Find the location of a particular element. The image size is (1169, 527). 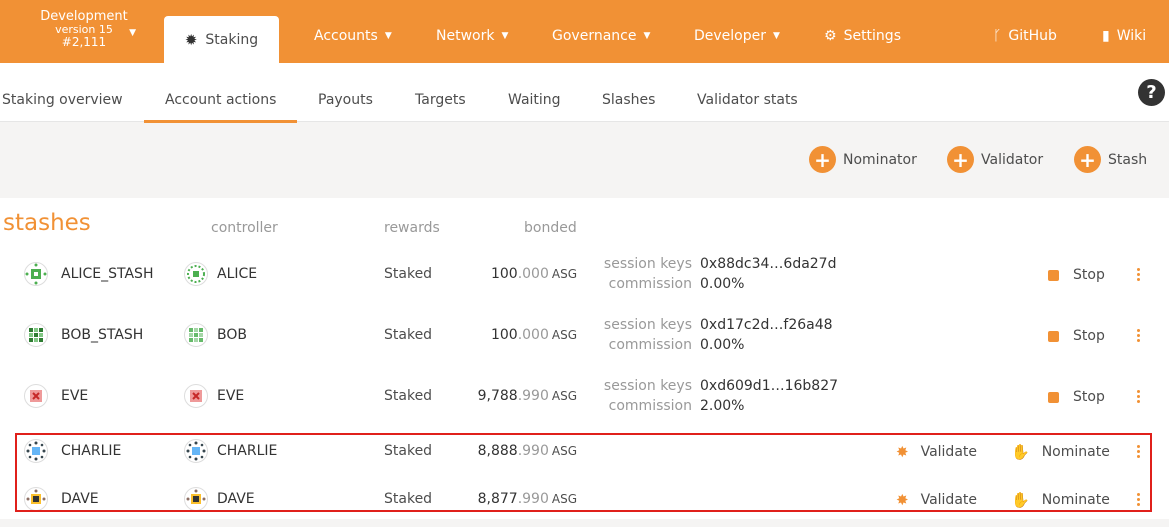

menu-settings-label: Settings is located at coordinates (872, 36).